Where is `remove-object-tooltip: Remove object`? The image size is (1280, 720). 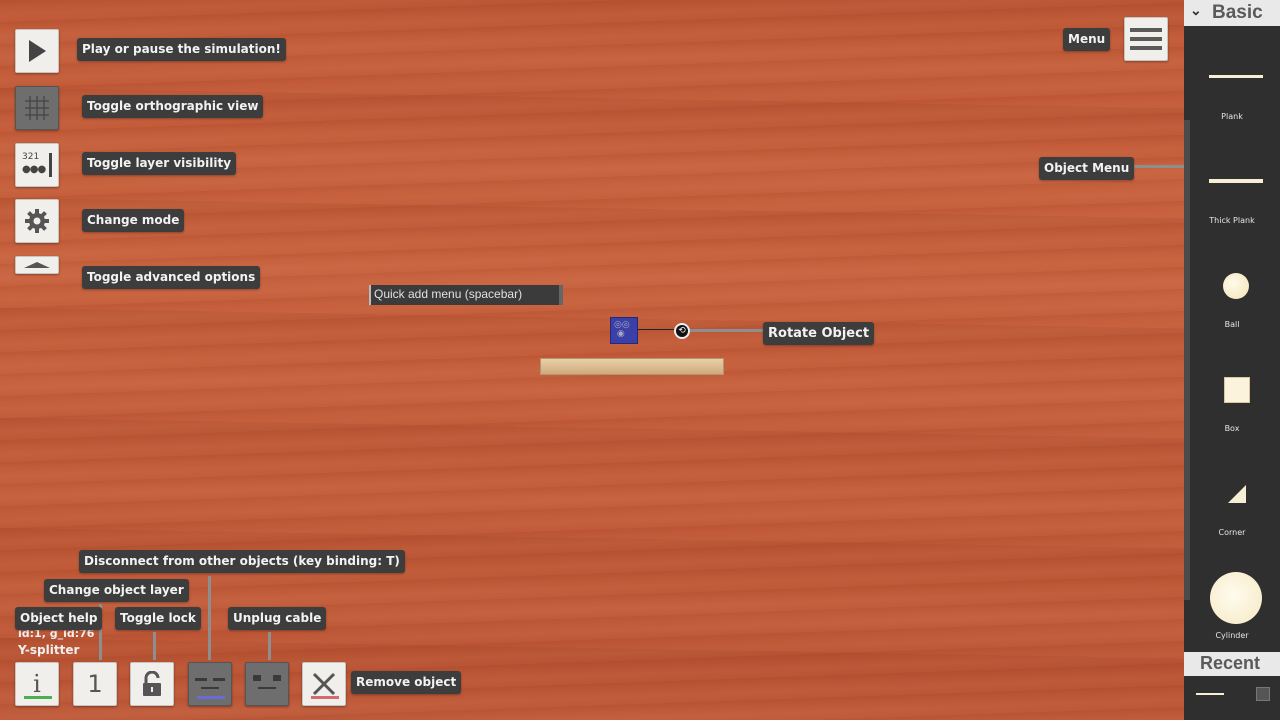
remove-object-tooltip: Remove object is located at coordinates (406, 682).